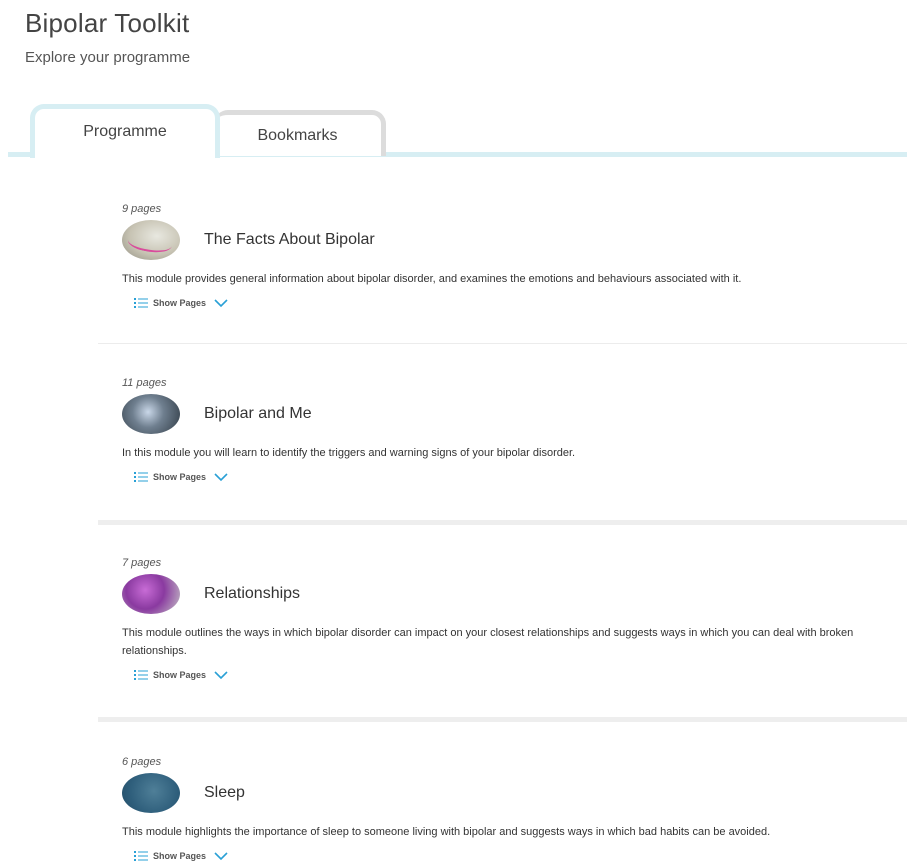  What do you see at coordinates (108, 57) in the screenshot?
I see `page-subtitle: Explore your programme` at bounding box center [108, 57].